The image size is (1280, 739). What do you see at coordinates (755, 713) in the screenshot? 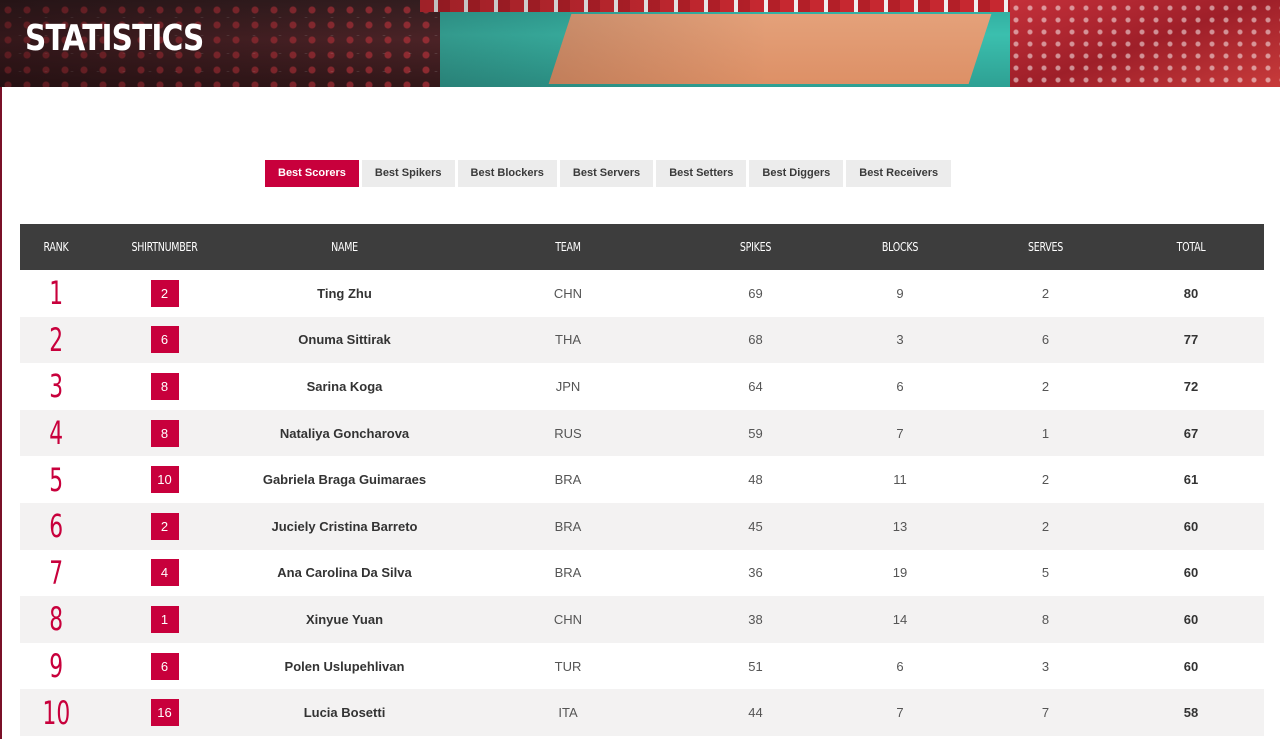
I see `spikes-value: 44` at bounding box center [755, 713].